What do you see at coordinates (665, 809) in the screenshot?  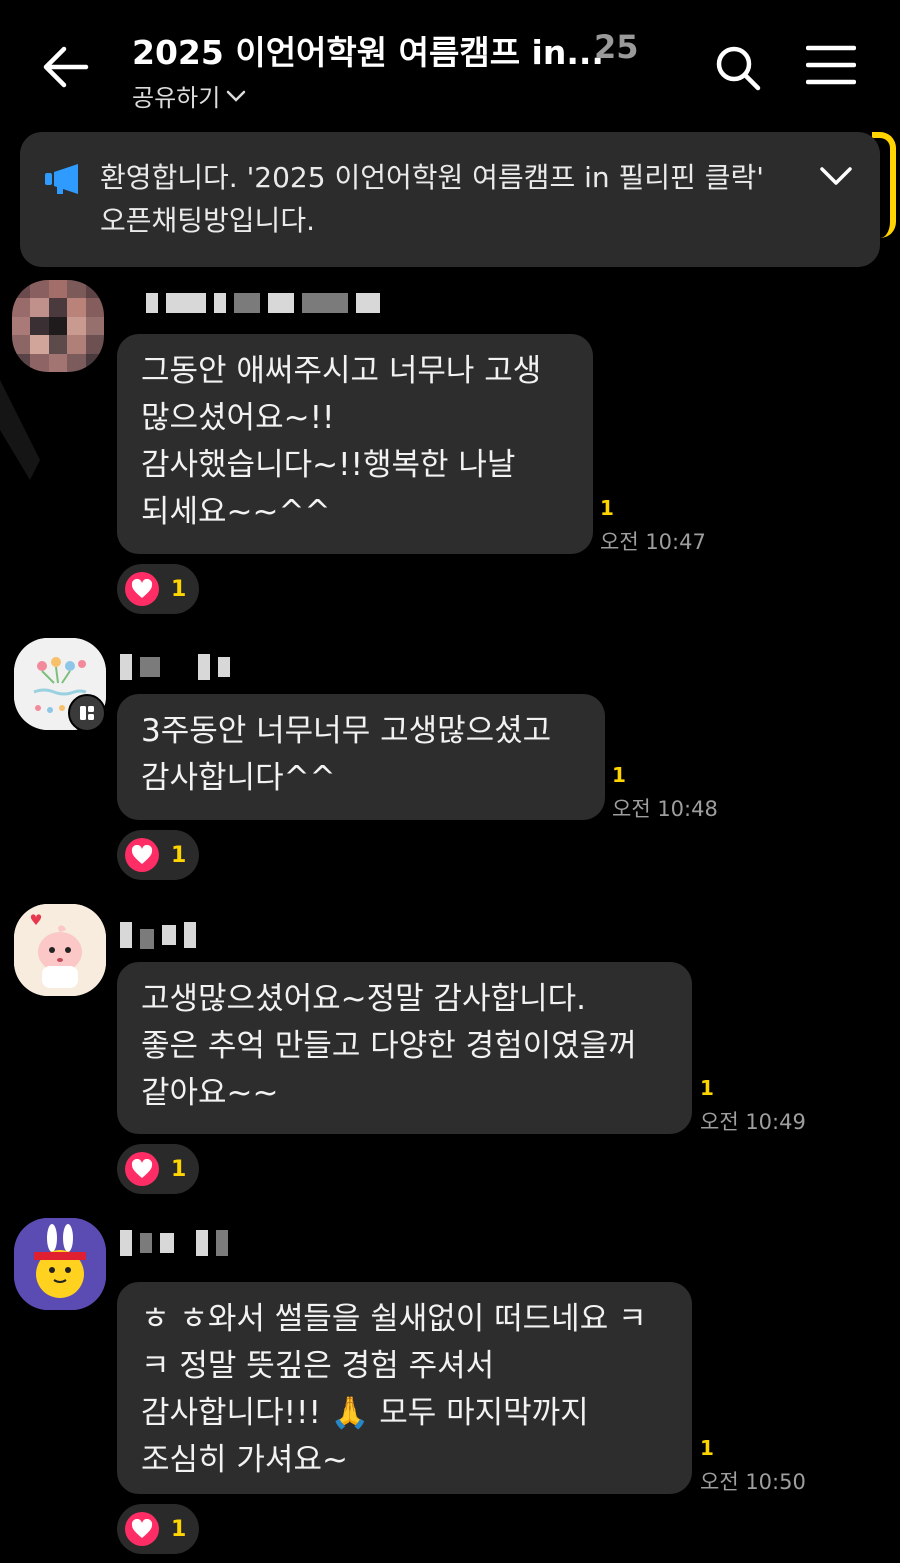 I see `message-time: 오전 10:48` at bounding box center [665, 809].